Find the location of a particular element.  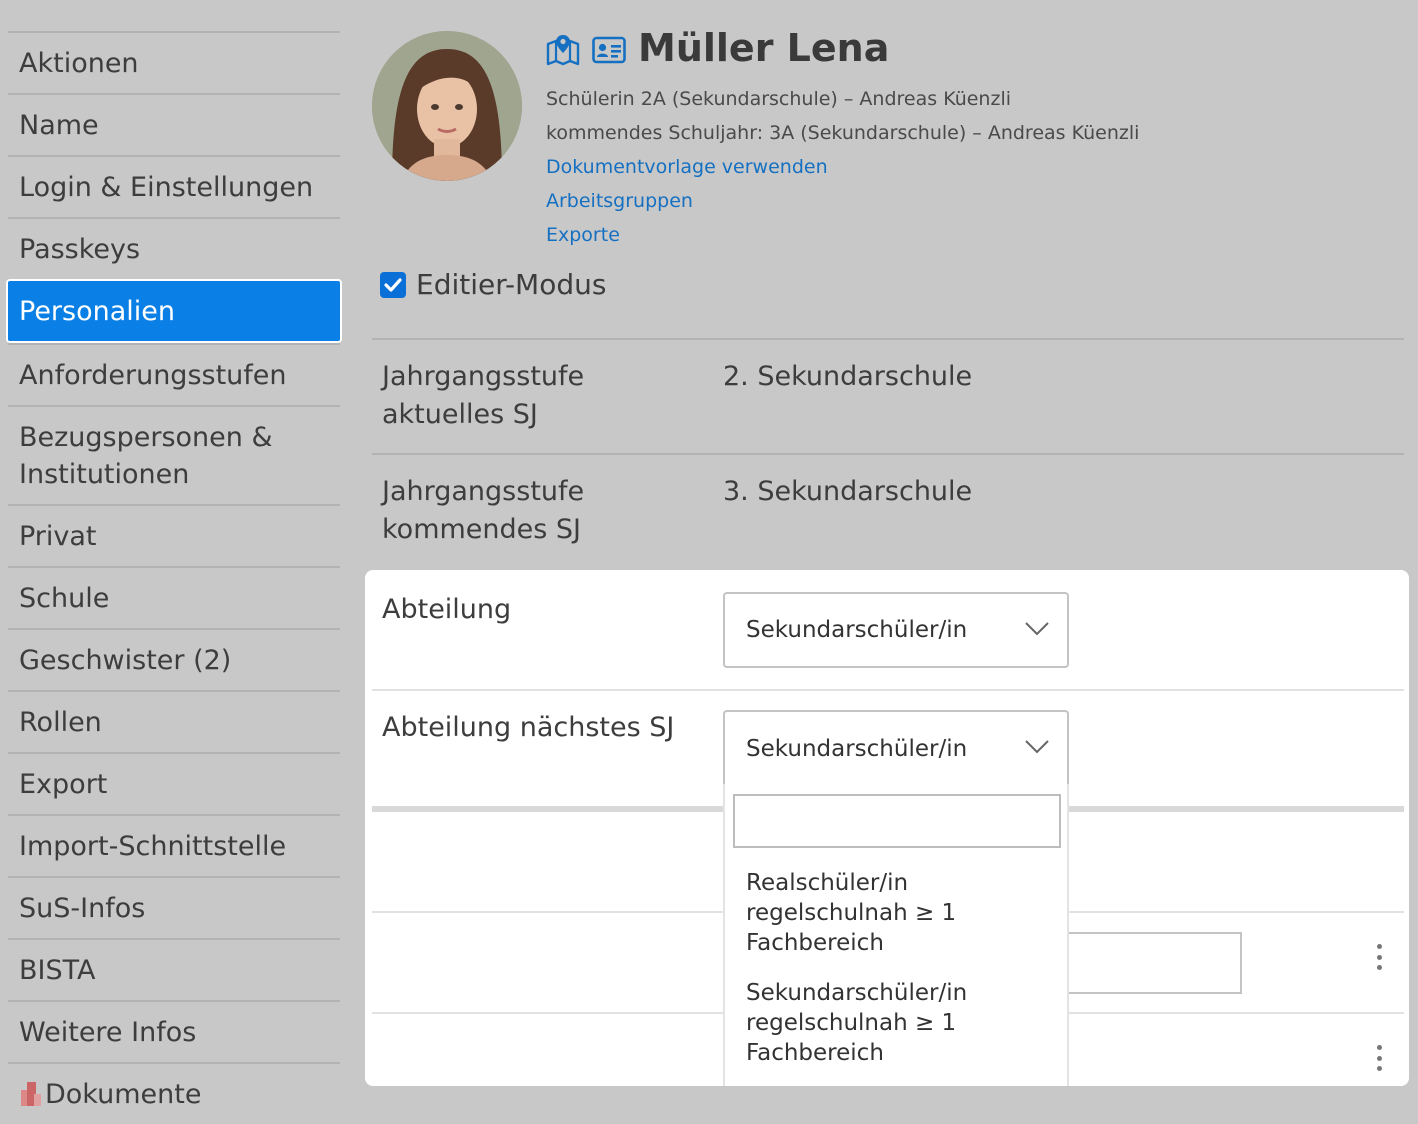

sidebar-item-bista: BISTA is located at coordinates (174, 969).